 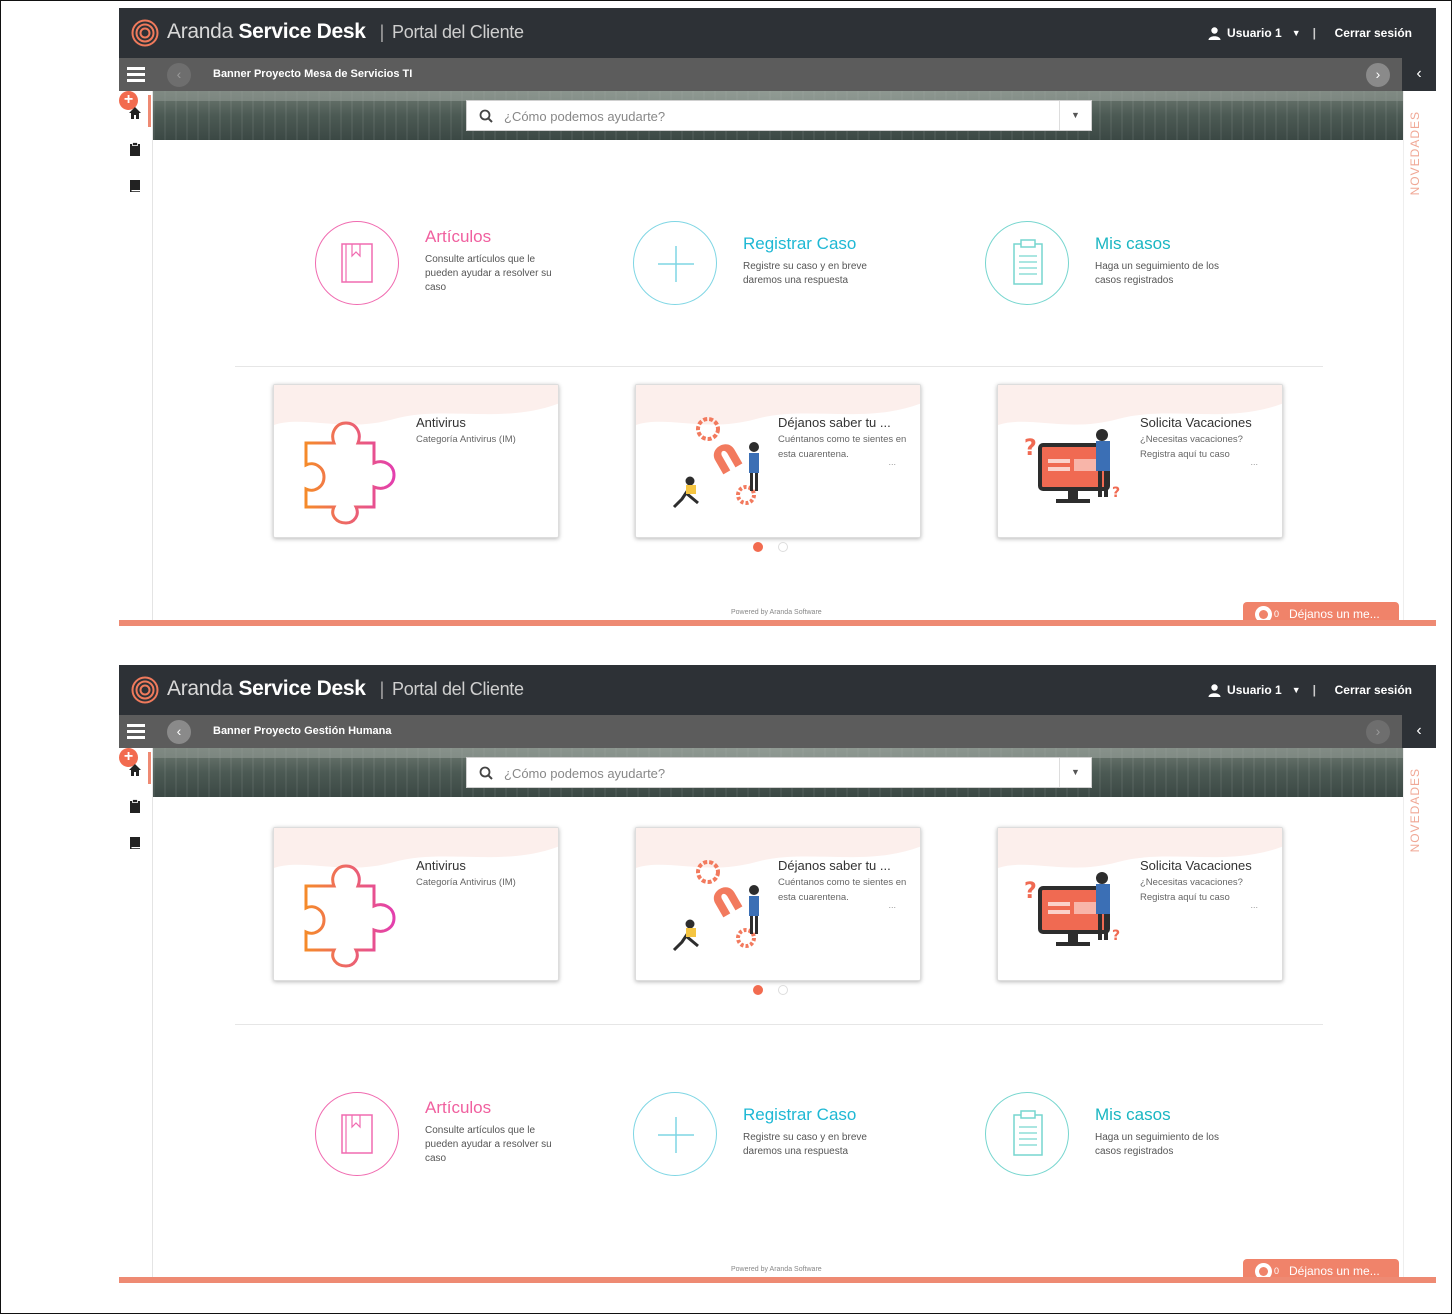 I want to click on user-icon, so click(x=1214, y=33).